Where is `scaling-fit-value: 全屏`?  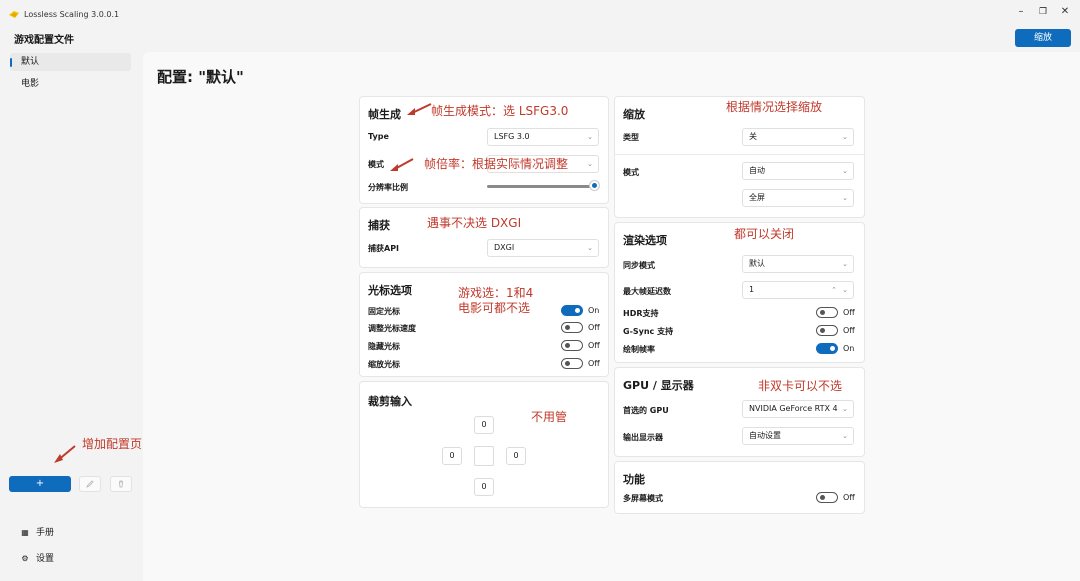
scaling-fit-value: 全屏 is located at coordinates (757, 197).